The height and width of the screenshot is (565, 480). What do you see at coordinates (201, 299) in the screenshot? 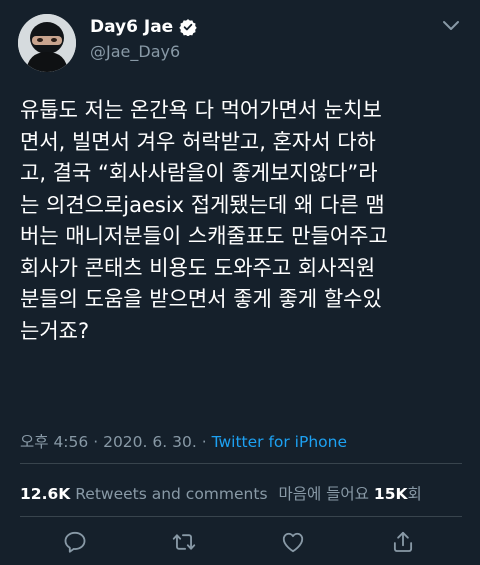
I see `tweet-text-line: 분들의 도움을 받으면서 좋게 좋게 할수있` at bounding box center [201, 299].